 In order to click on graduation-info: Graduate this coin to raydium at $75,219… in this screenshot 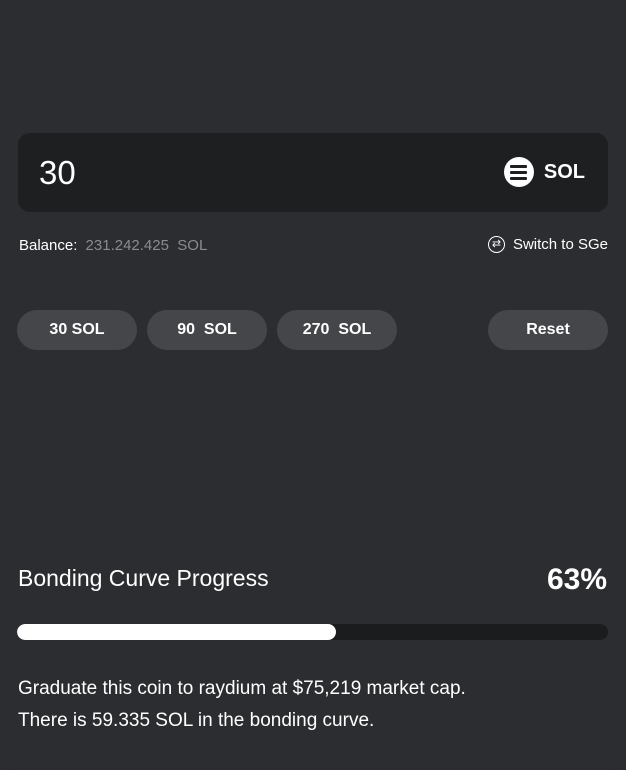, I will do `click(242, 705)`.